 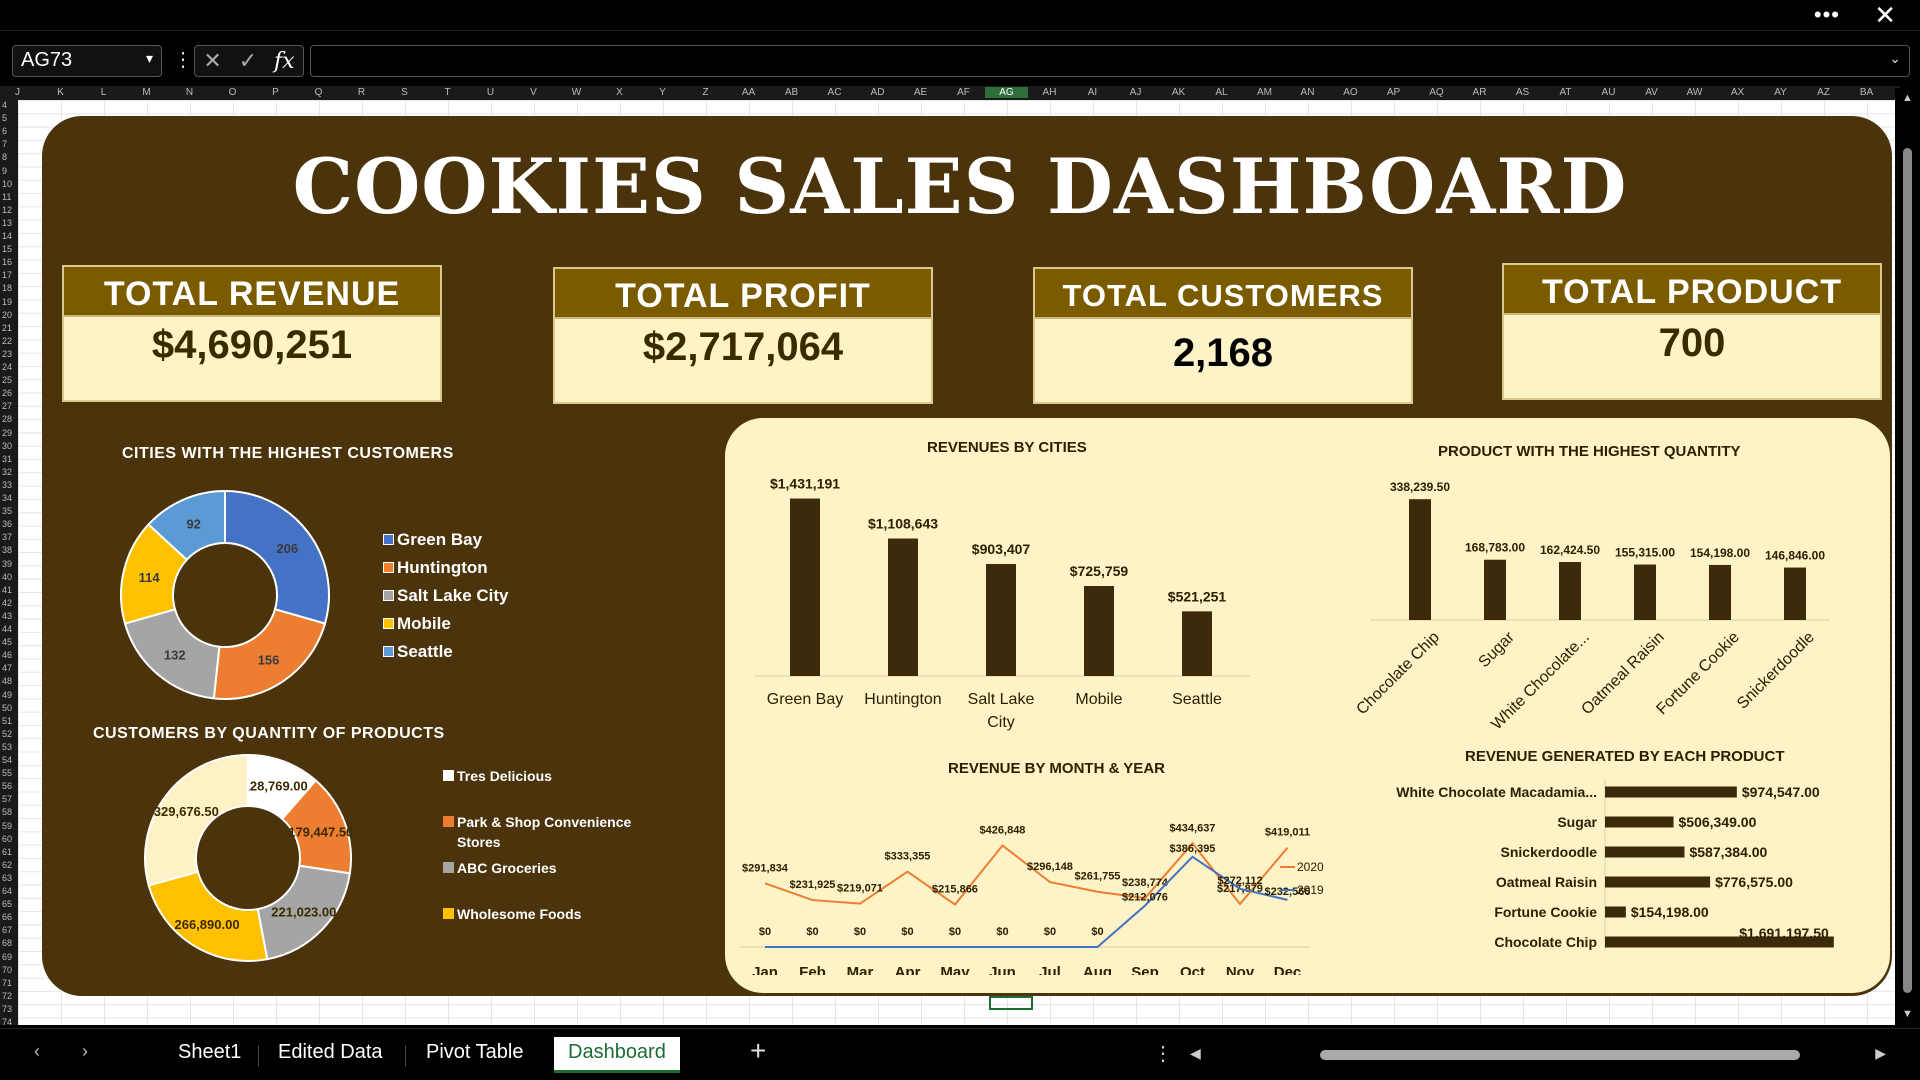 What do you see at coordinates (7, 629) in the screenshot?
I see `row-header: 44` at bounding box center [7, 629].